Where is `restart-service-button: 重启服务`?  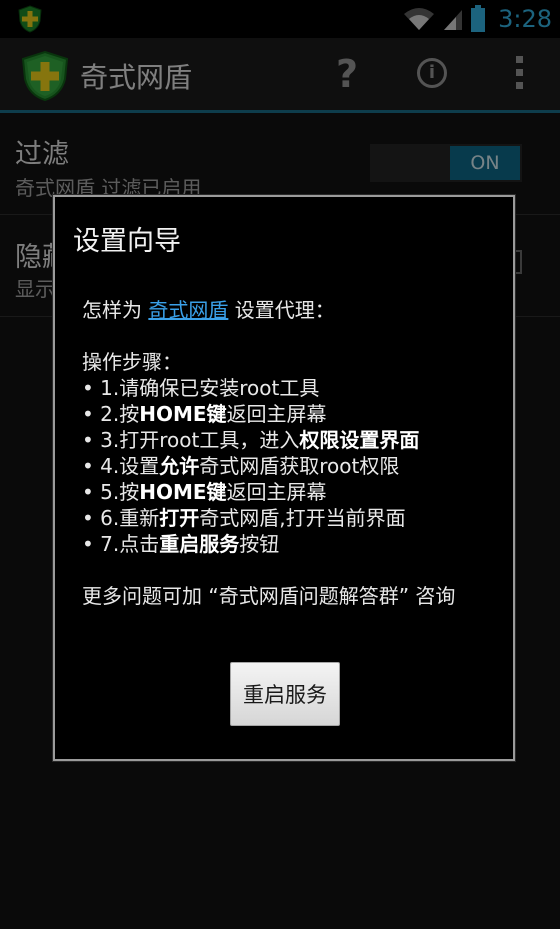 restart-service-button: 重启服务 is located at coordinates (285, 694).